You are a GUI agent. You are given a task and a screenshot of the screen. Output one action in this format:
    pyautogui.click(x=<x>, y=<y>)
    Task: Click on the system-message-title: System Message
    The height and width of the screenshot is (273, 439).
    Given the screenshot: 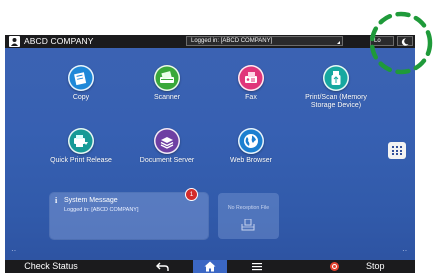 What is the action you would take?
    pyautogui.click(x=91, y=200)
    